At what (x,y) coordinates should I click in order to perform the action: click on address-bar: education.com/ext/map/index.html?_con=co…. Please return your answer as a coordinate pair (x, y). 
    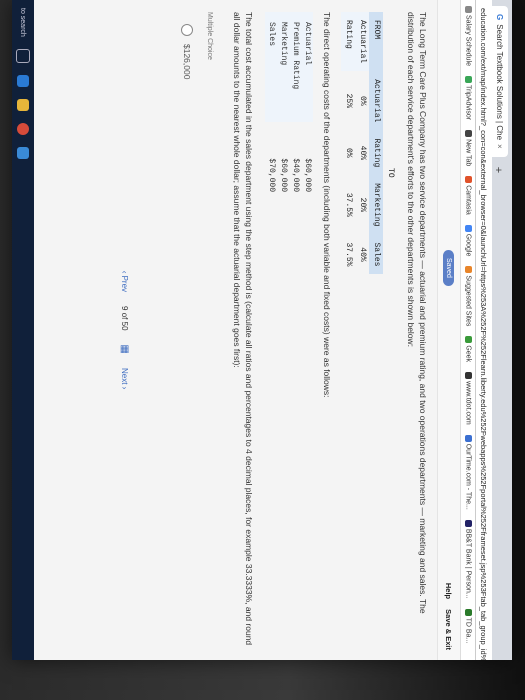
    Looking at the image, I should click on (483, 330).